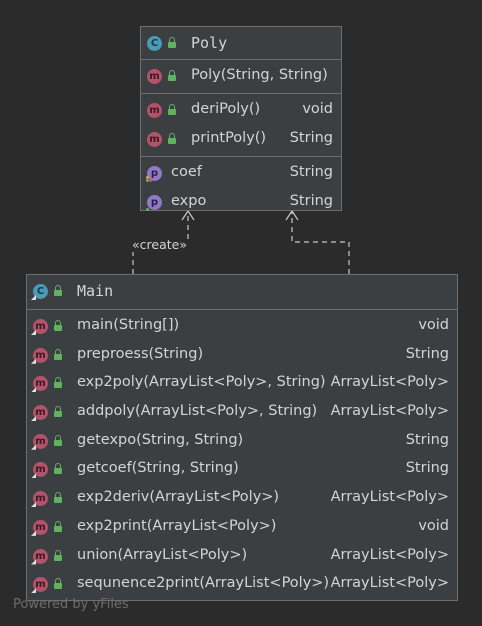  Describe the element at coordinates (158, 468) in the screenshot. I see `method-name: getcoef(String, String)` at that location.